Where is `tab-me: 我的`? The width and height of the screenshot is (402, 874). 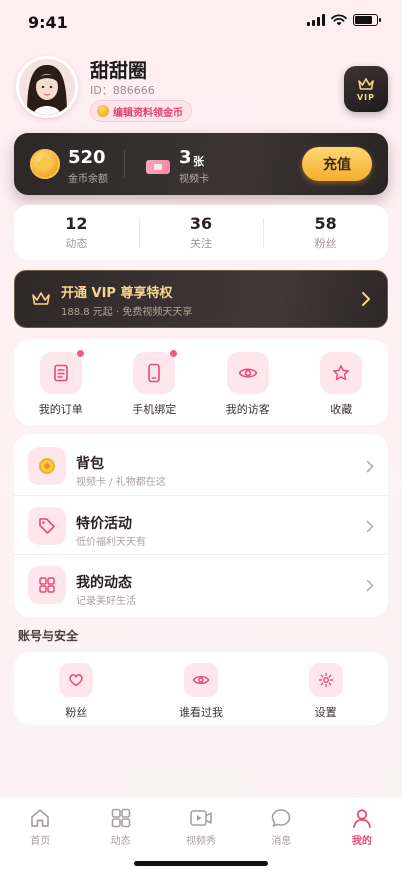
tab-me: 我的 is located at coordinates (362, 835).